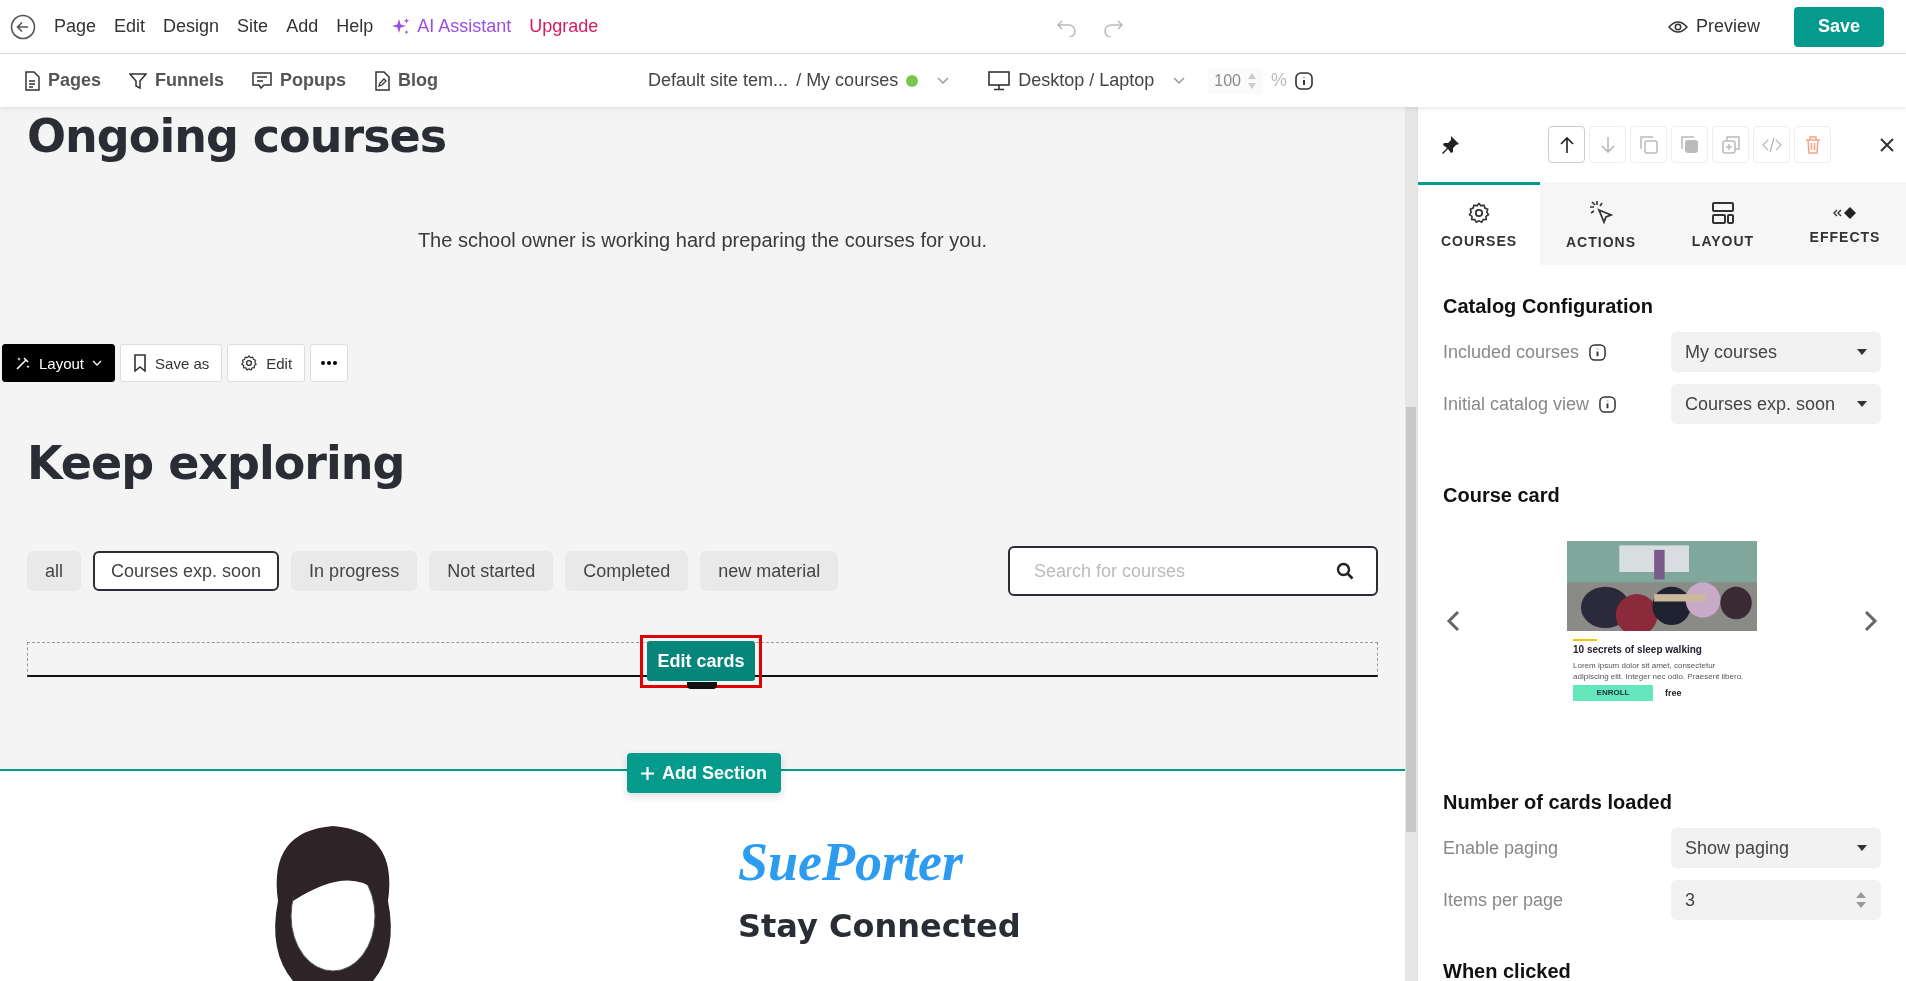 The image size is (1906, 981). Describe the element at coordinates (1558, 802) in the screenshot. I see `section-title: Number of cards loaded` at that location.